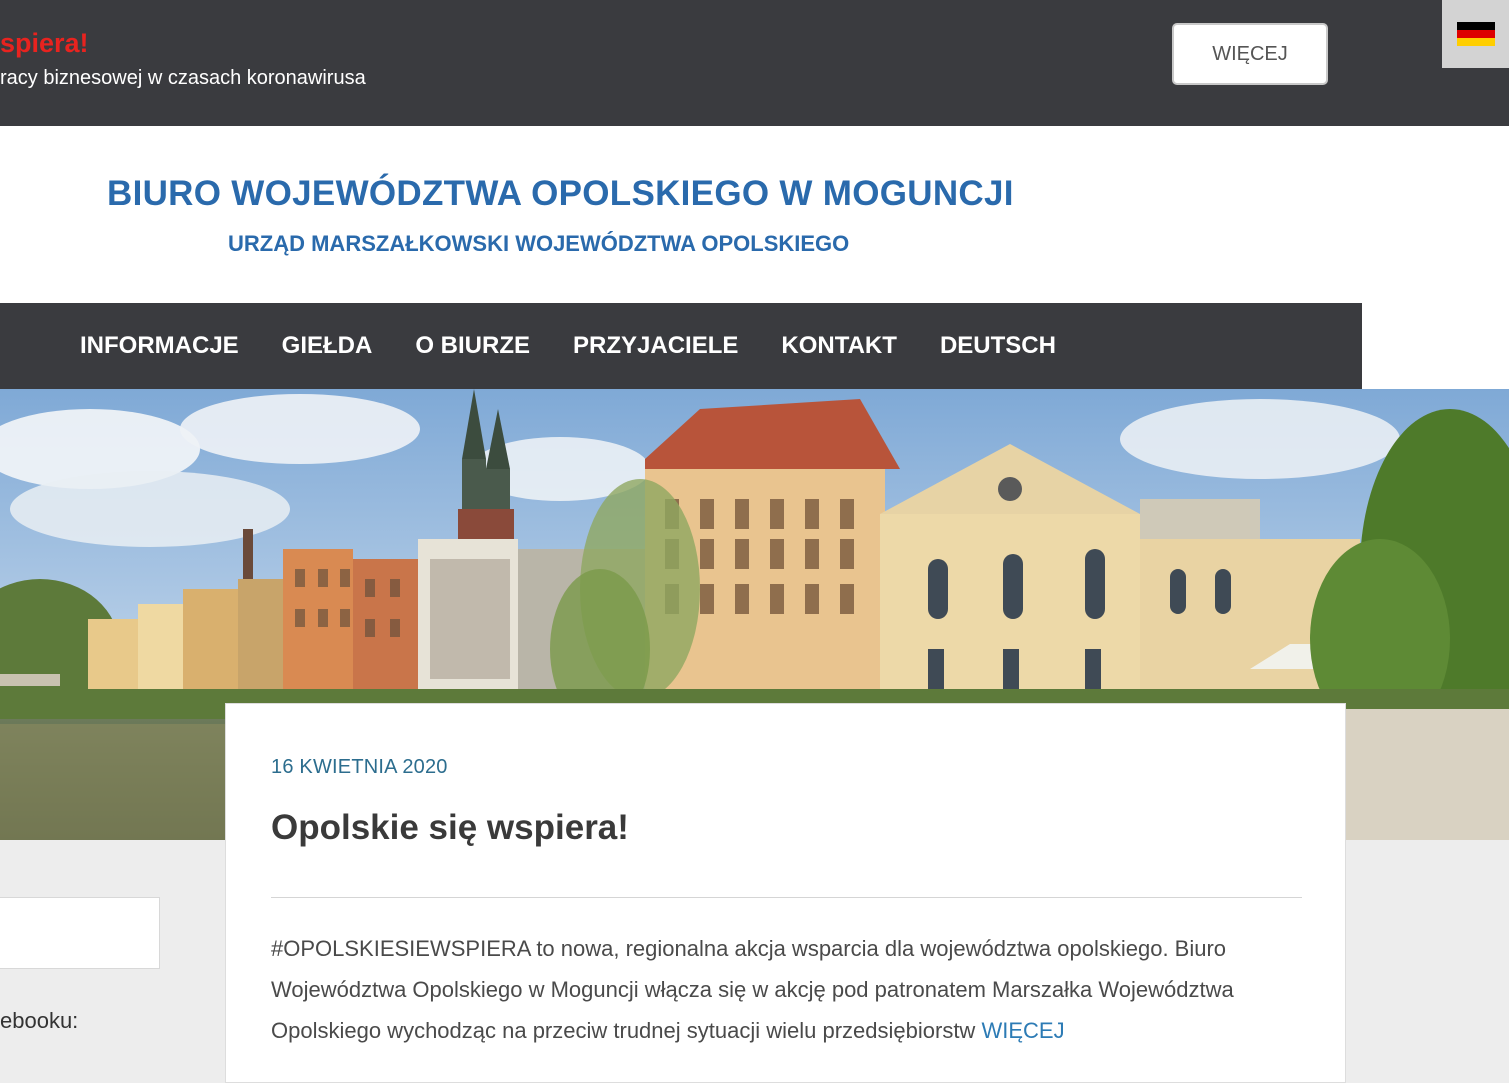 This screenshot has height=1083, width=1509. Describe the element at coordinates (560, 194) in the screenshot. I see `site-title: BIURO WOJEWÓDZTWA OPOLSKIEGO W MOGUNCJI` at that location.